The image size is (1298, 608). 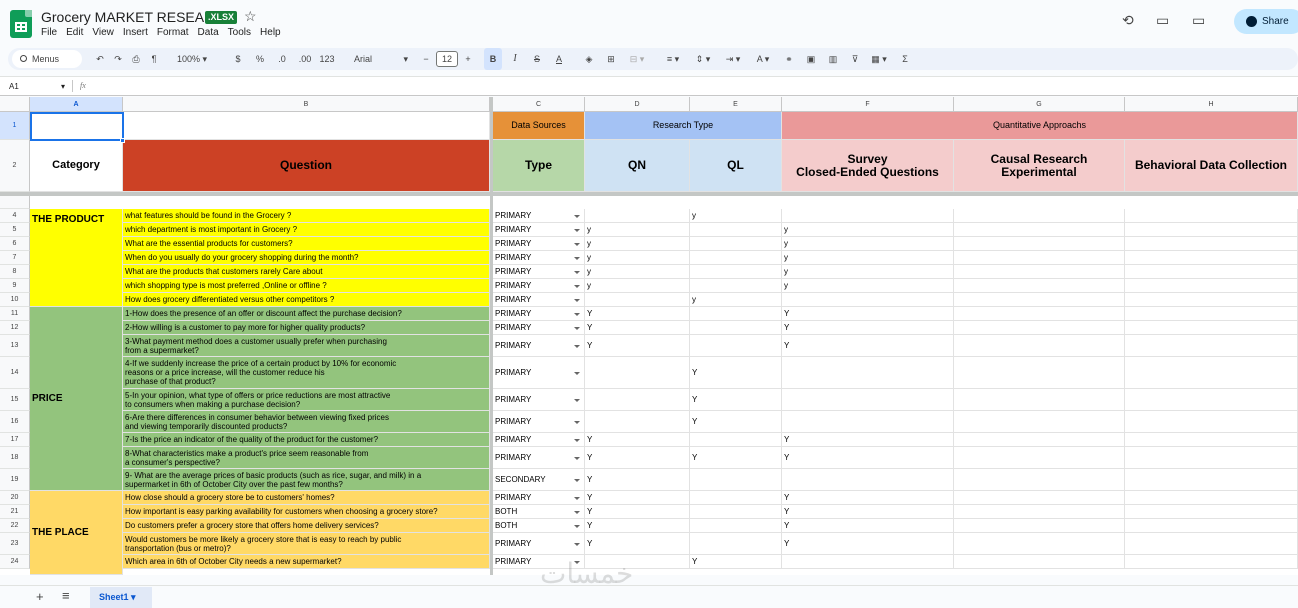 I want to click on menu-help: Help, so click(x=270, y=32).